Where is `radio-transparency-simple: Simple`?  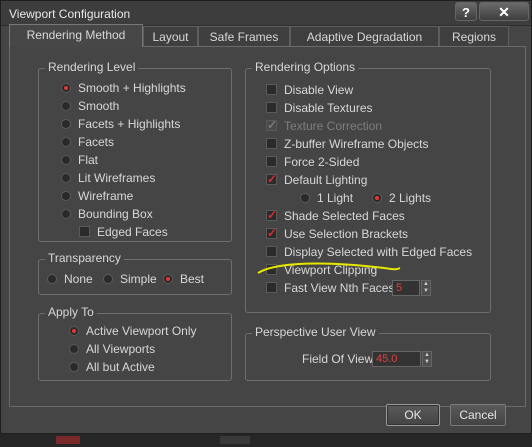 radio-transparency-simple: Simple is located at coordinates (130, 279).